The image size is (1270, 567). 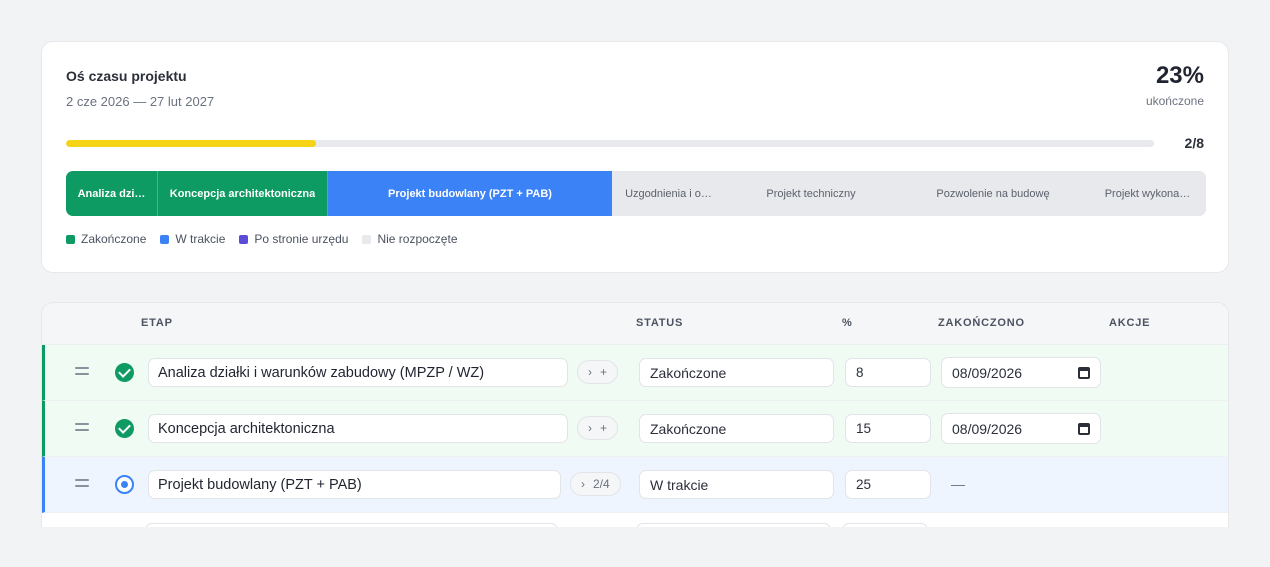 I want to click on stage-count: 2/8, so click(x=1194, y=143).